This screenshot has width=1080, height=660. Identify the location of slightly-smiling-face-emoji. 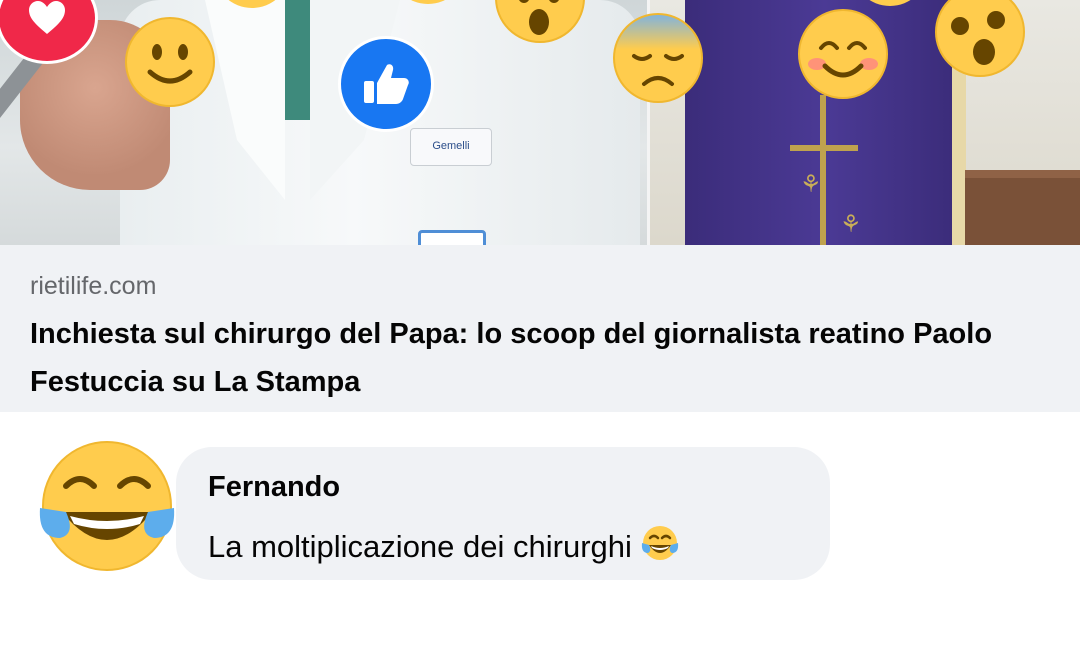
(170, 62).